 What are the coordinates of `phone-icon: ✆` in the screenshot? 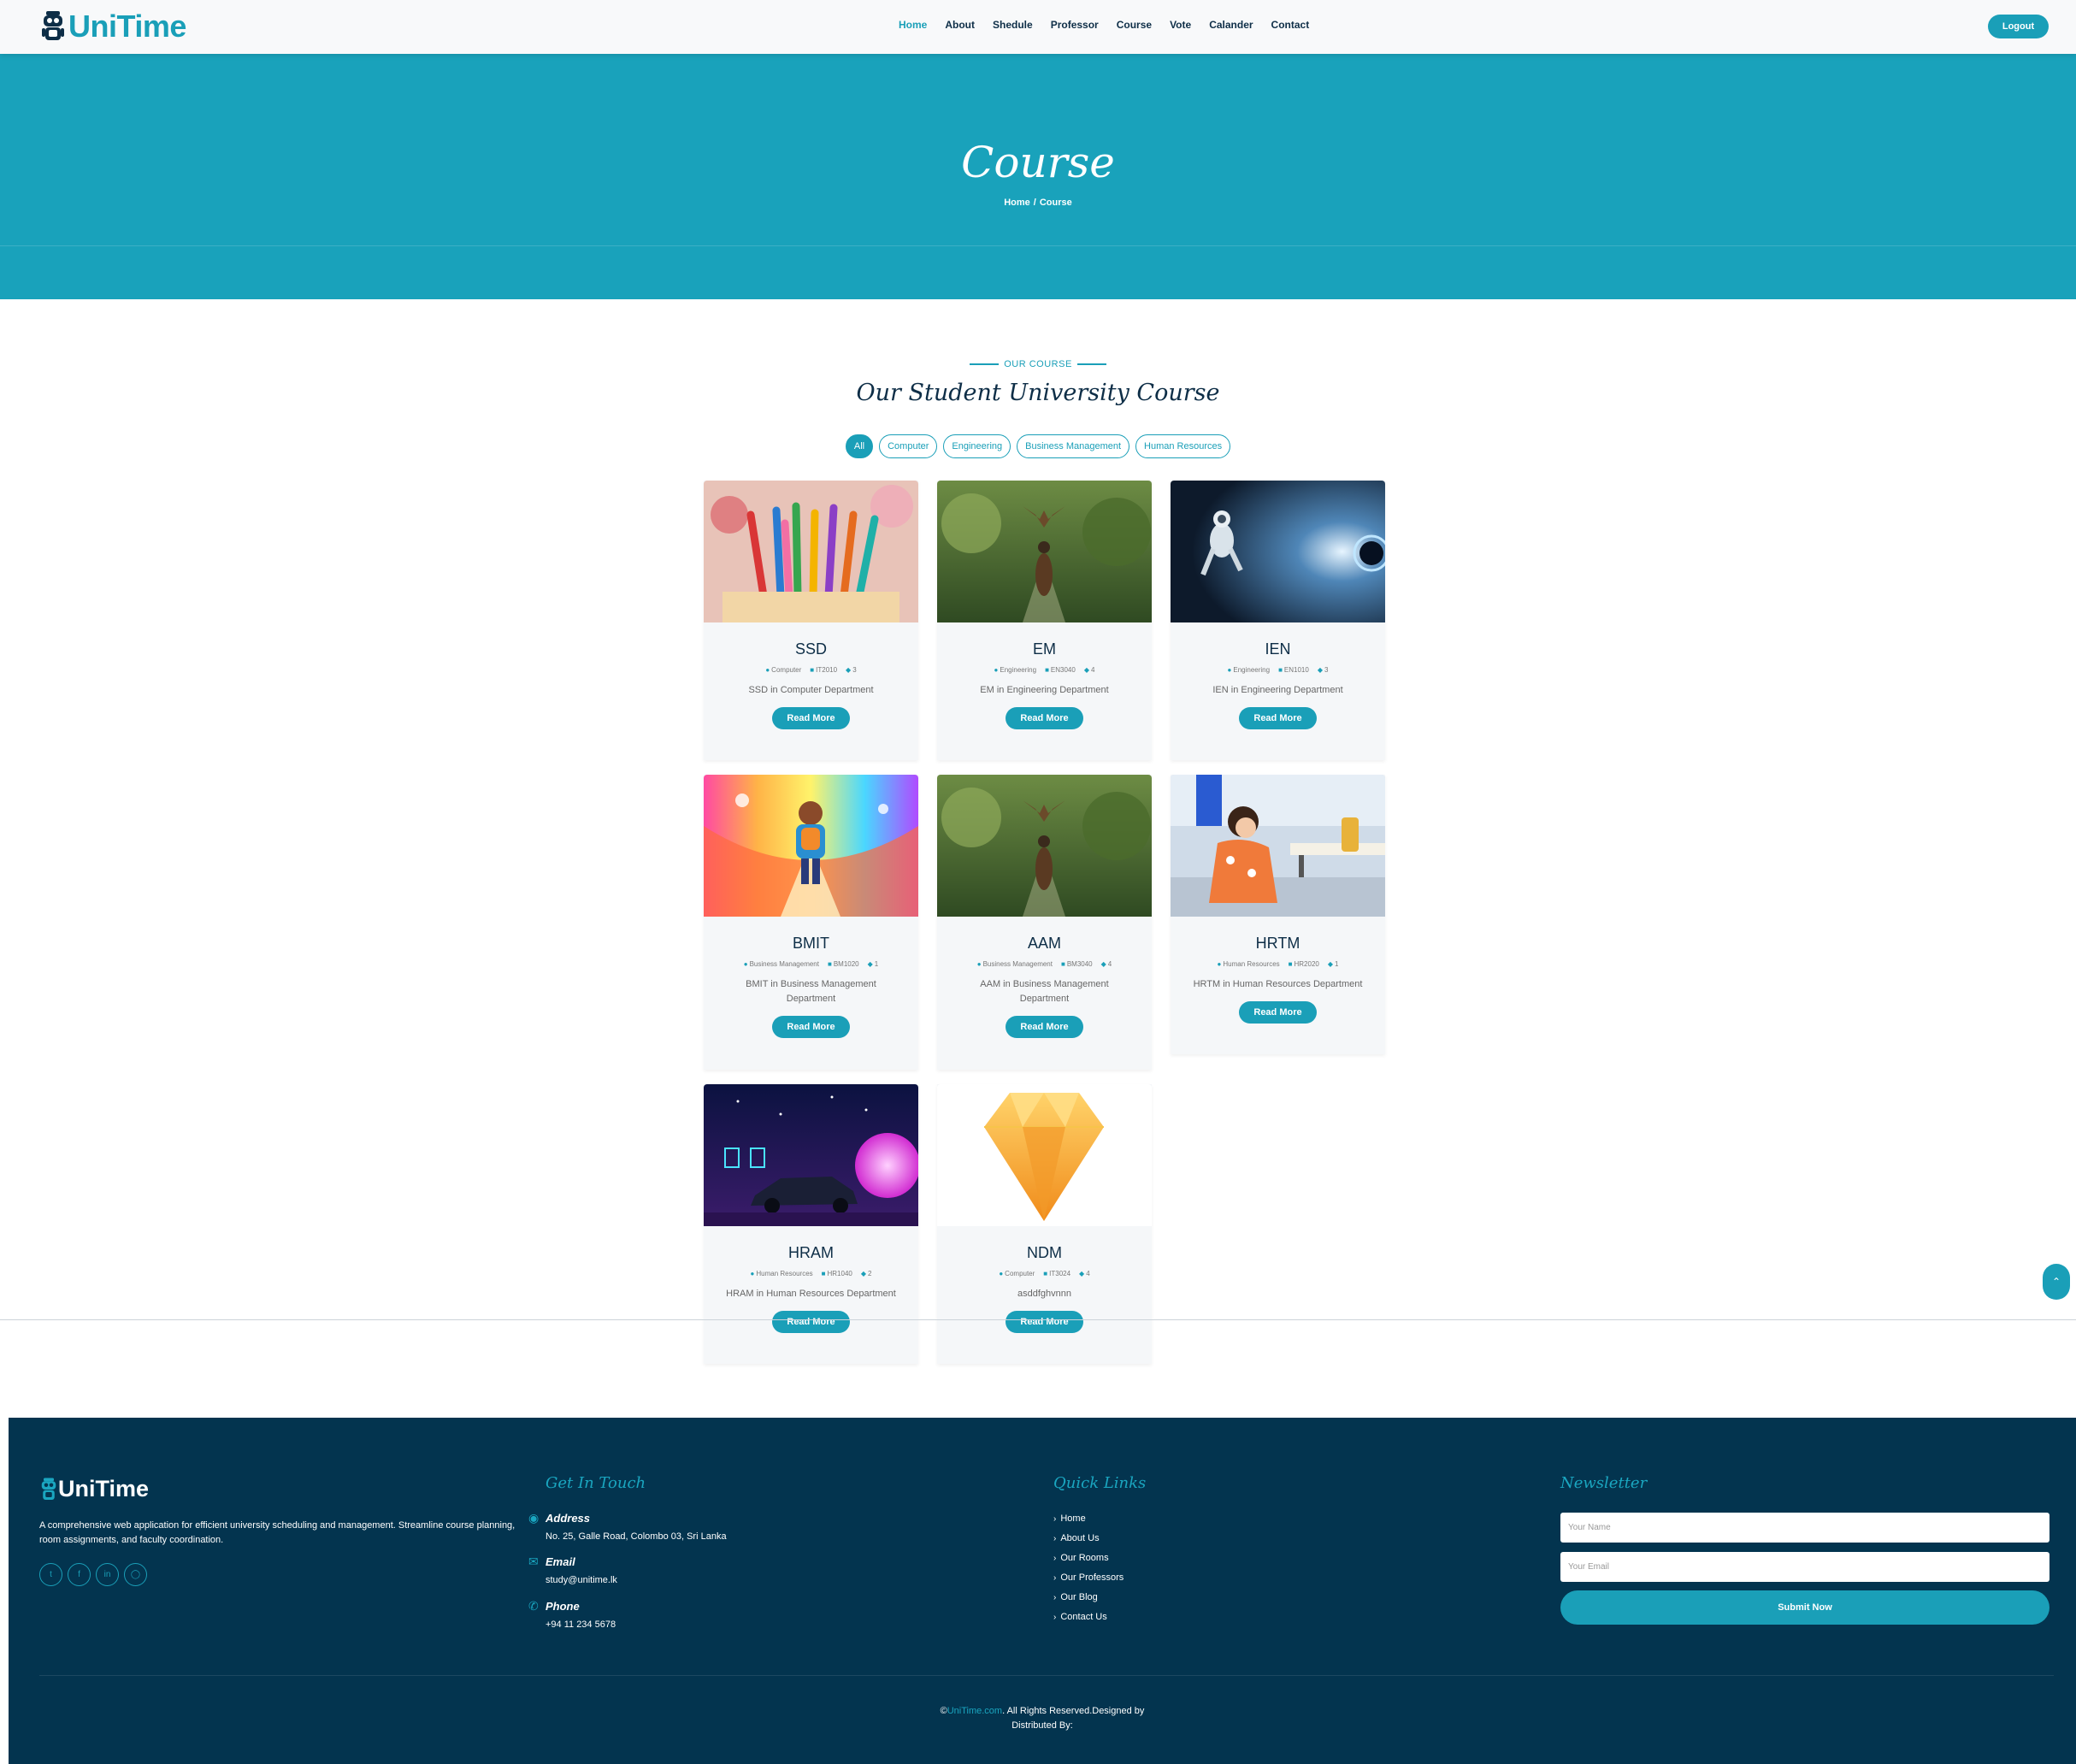 It's located at (533, 1607).